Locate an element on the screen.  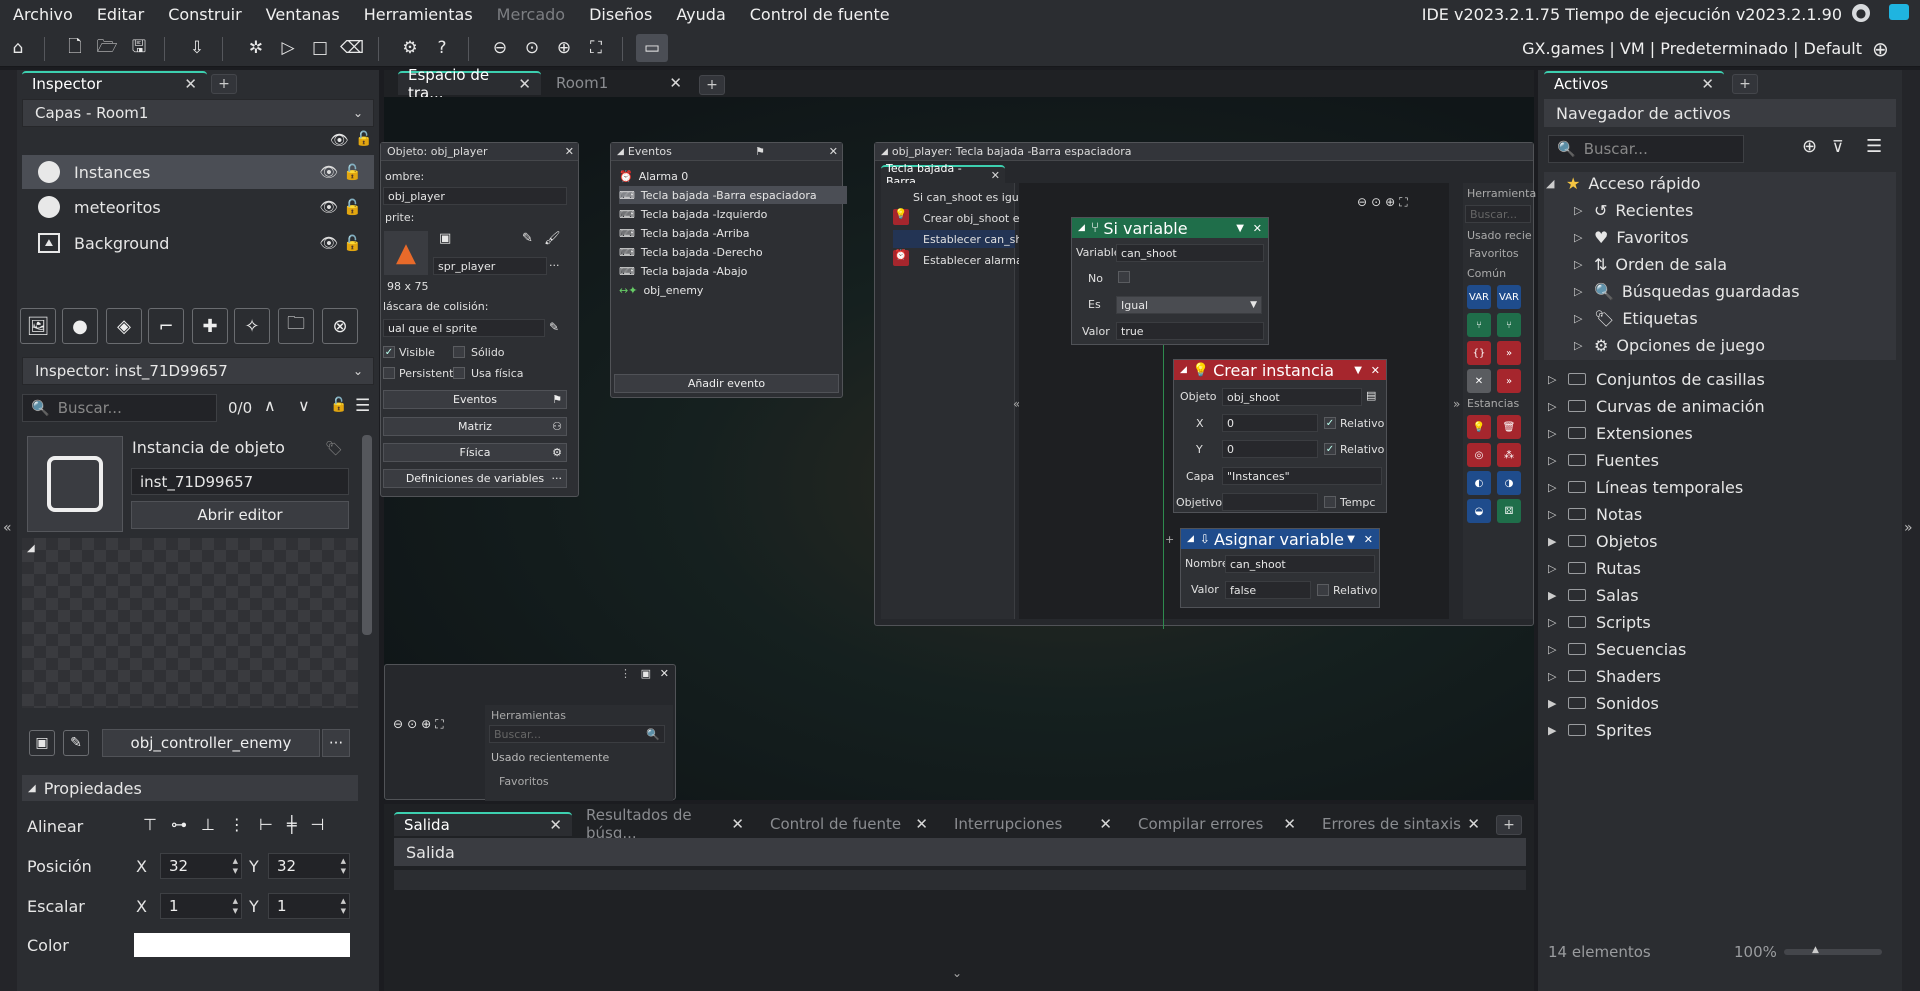
clean-icon: ⌫ is located at coordinates (352, 48).